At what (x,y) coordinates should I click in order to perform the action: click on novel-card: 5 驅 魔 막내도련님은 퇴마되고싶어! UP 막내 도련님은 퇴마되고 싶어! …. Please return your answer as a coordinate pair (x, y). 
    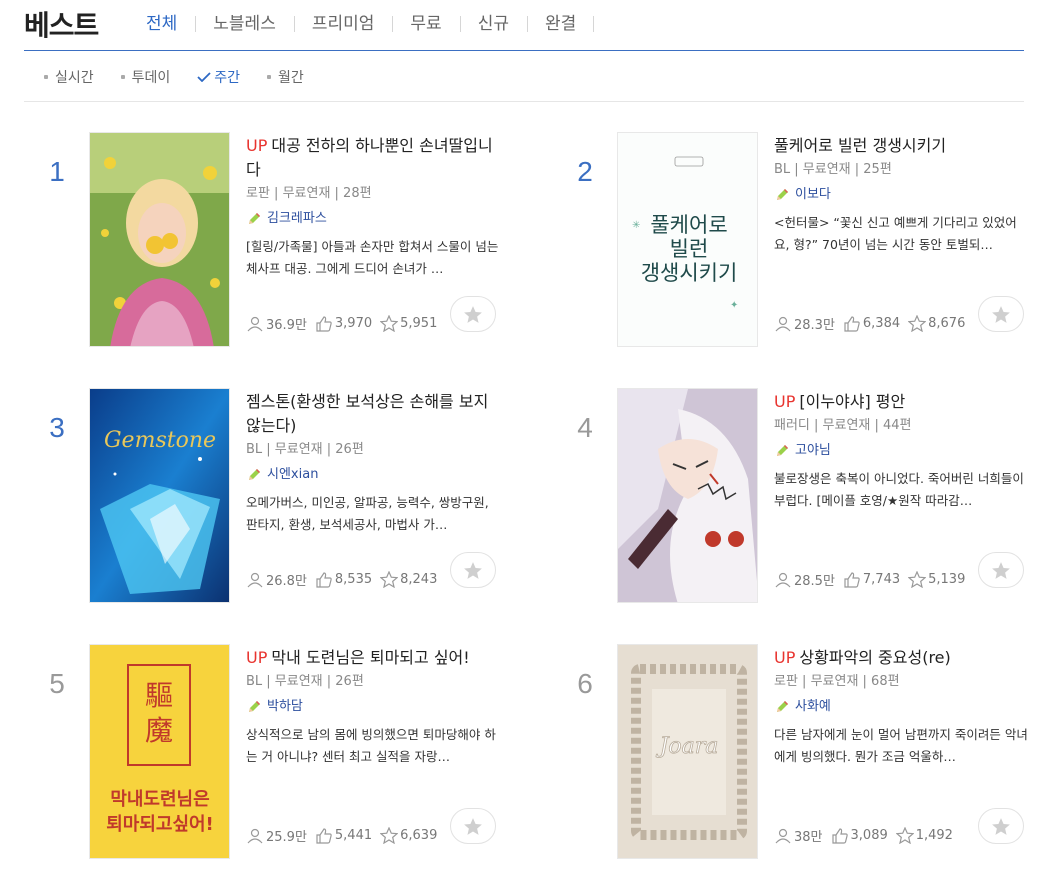
    Looking at the image, I should click on (263, 752).